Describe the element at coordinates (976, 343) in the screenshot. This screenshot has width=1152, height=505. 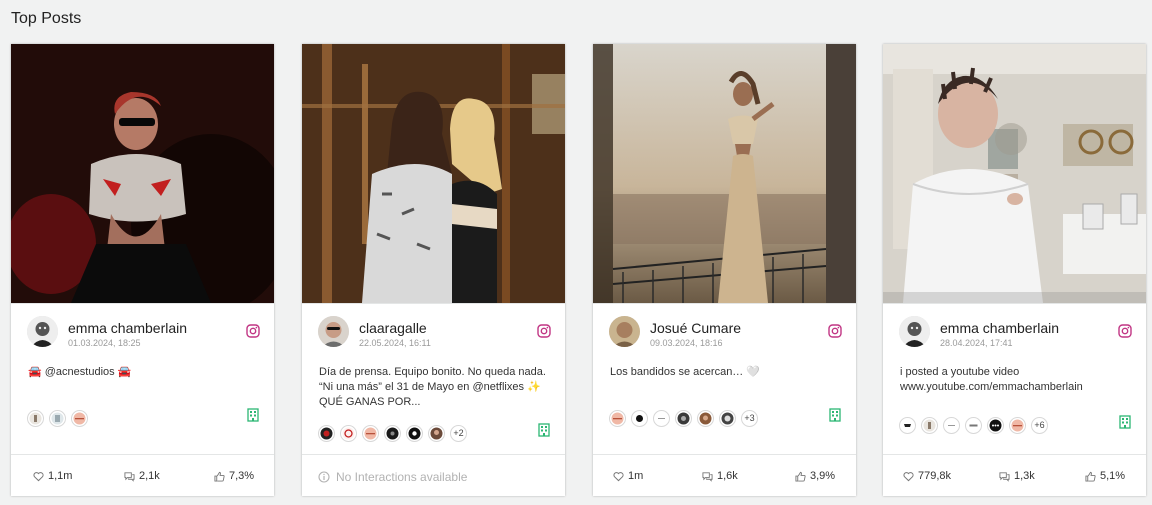
I see `post-date: 28.04.2024, 17:41` at that location.